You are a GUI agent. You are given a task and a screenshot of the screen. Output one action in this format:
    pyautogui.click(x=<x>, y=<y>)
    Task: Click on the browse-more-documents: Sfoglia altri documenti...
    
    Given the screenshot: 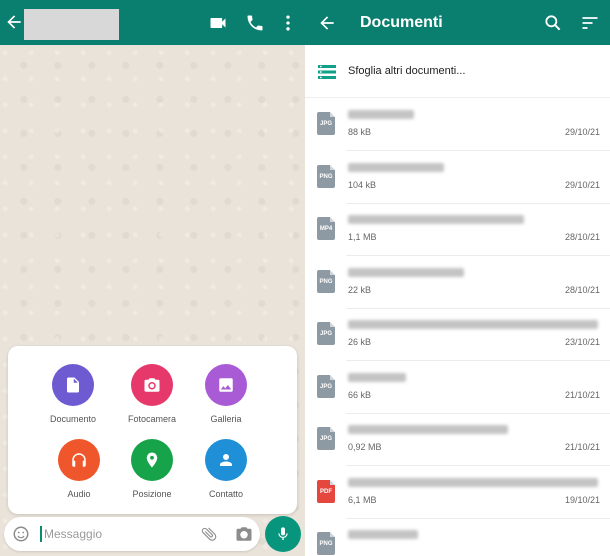 What is the action you would take?
    pyautogui.click(x=457, y=71)
    